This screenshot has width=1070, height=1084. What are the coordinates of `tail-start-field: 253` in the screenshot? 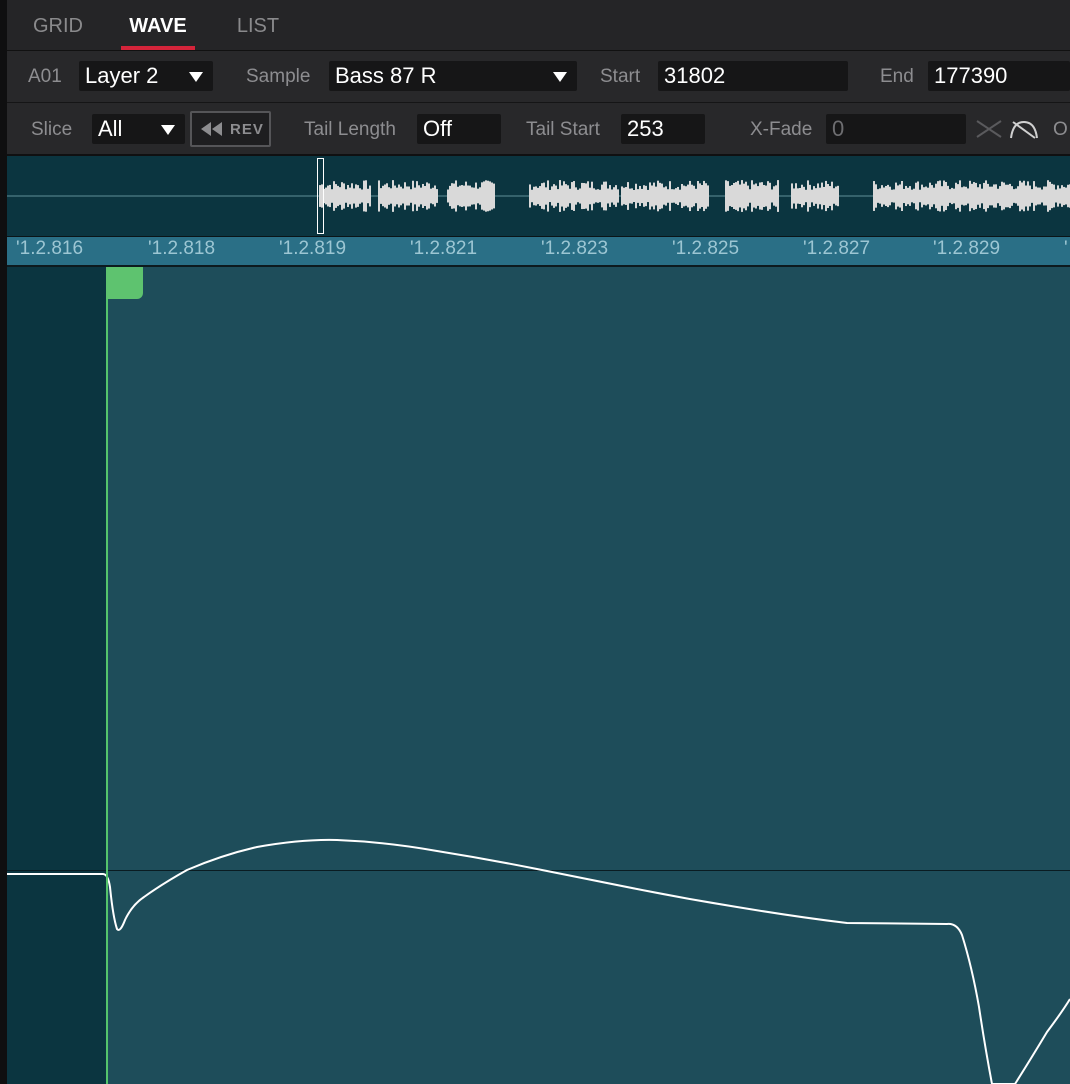 It's located at (663, 129).